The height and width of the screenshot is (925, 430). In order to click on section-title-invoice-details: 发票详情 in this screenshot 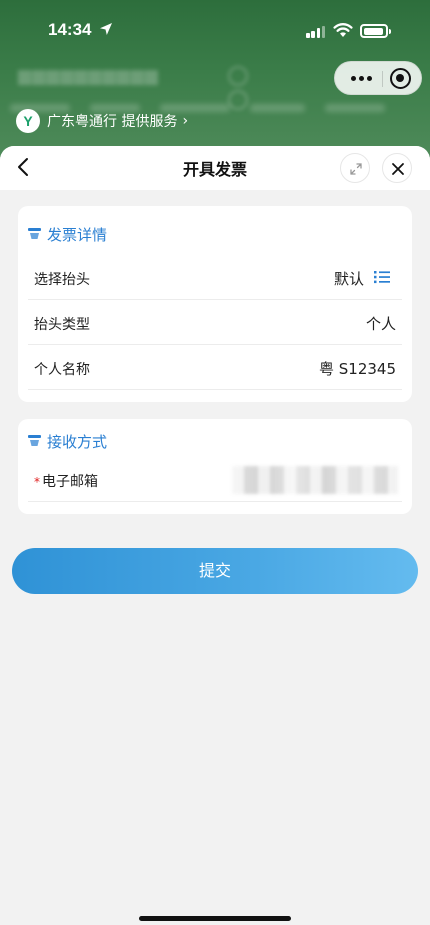, I will do `click(77, 234)`.